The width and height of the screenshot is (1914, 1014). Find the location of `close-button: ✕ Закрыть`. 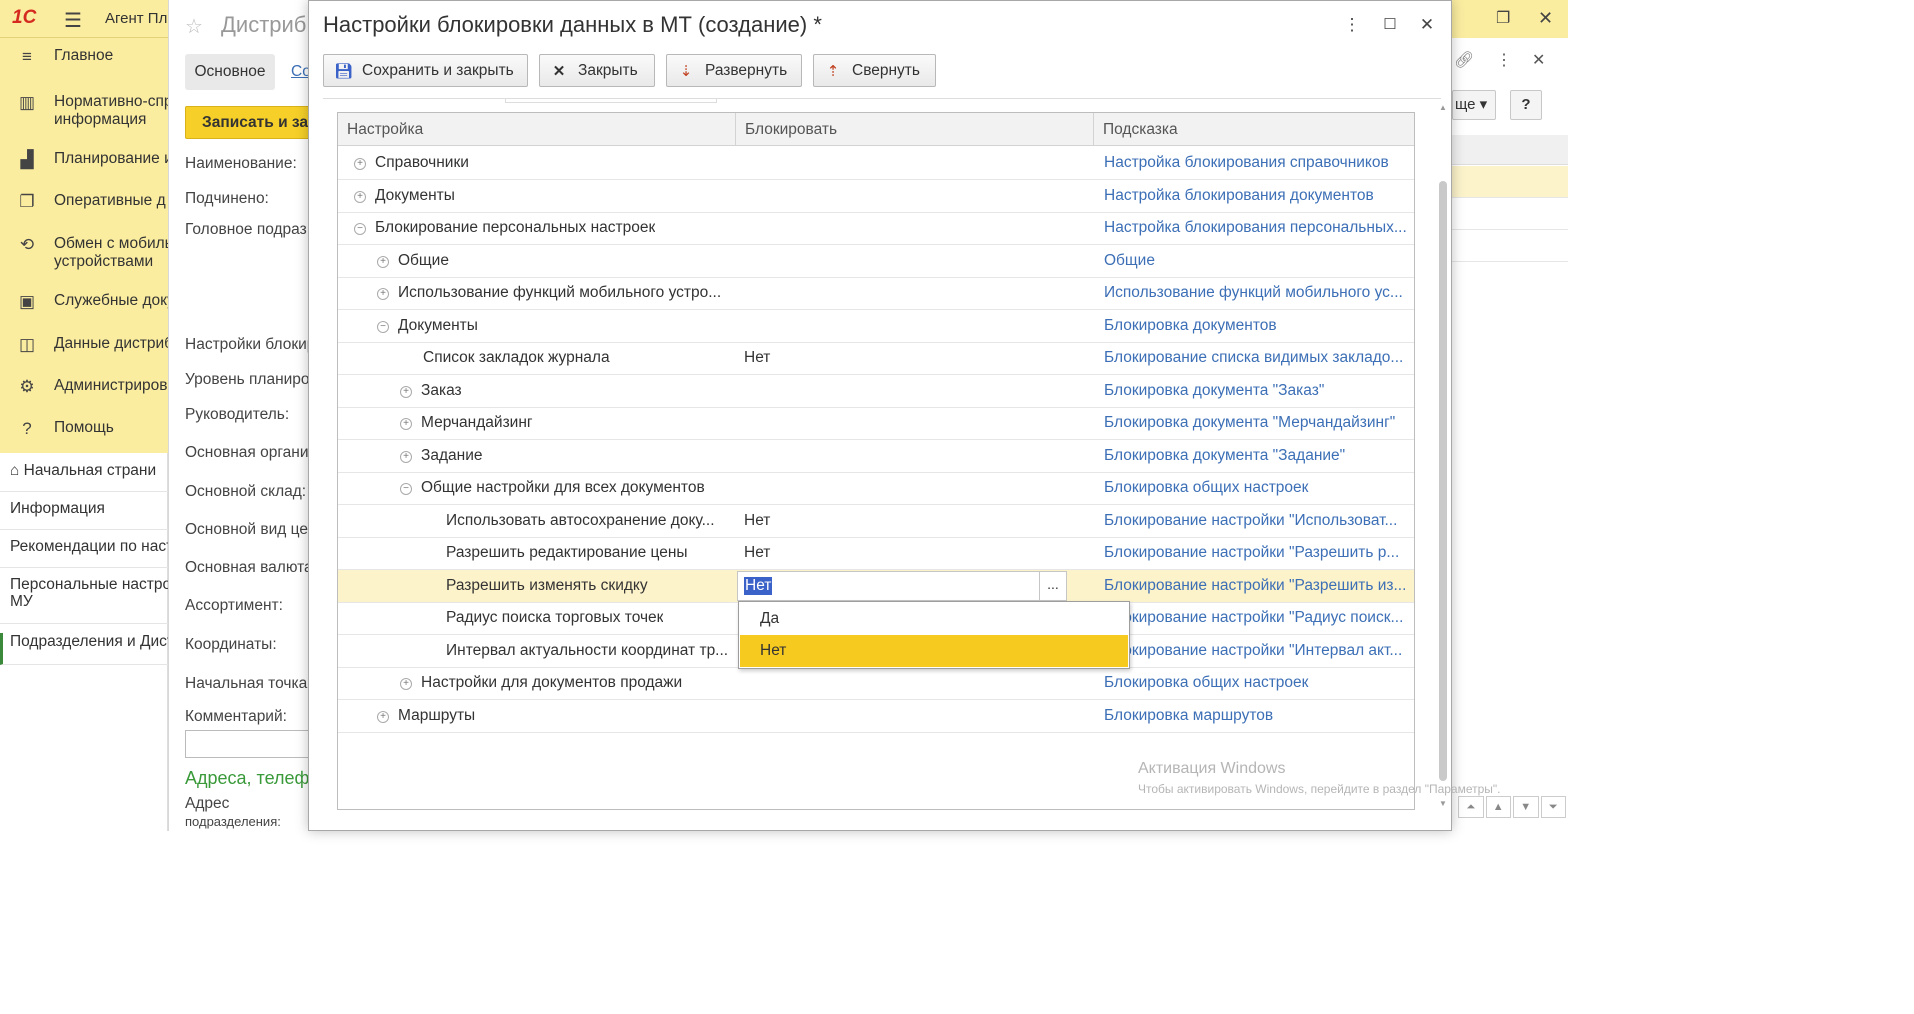

close-button: ✕ Закрыть is located at coordinates (597, 70).